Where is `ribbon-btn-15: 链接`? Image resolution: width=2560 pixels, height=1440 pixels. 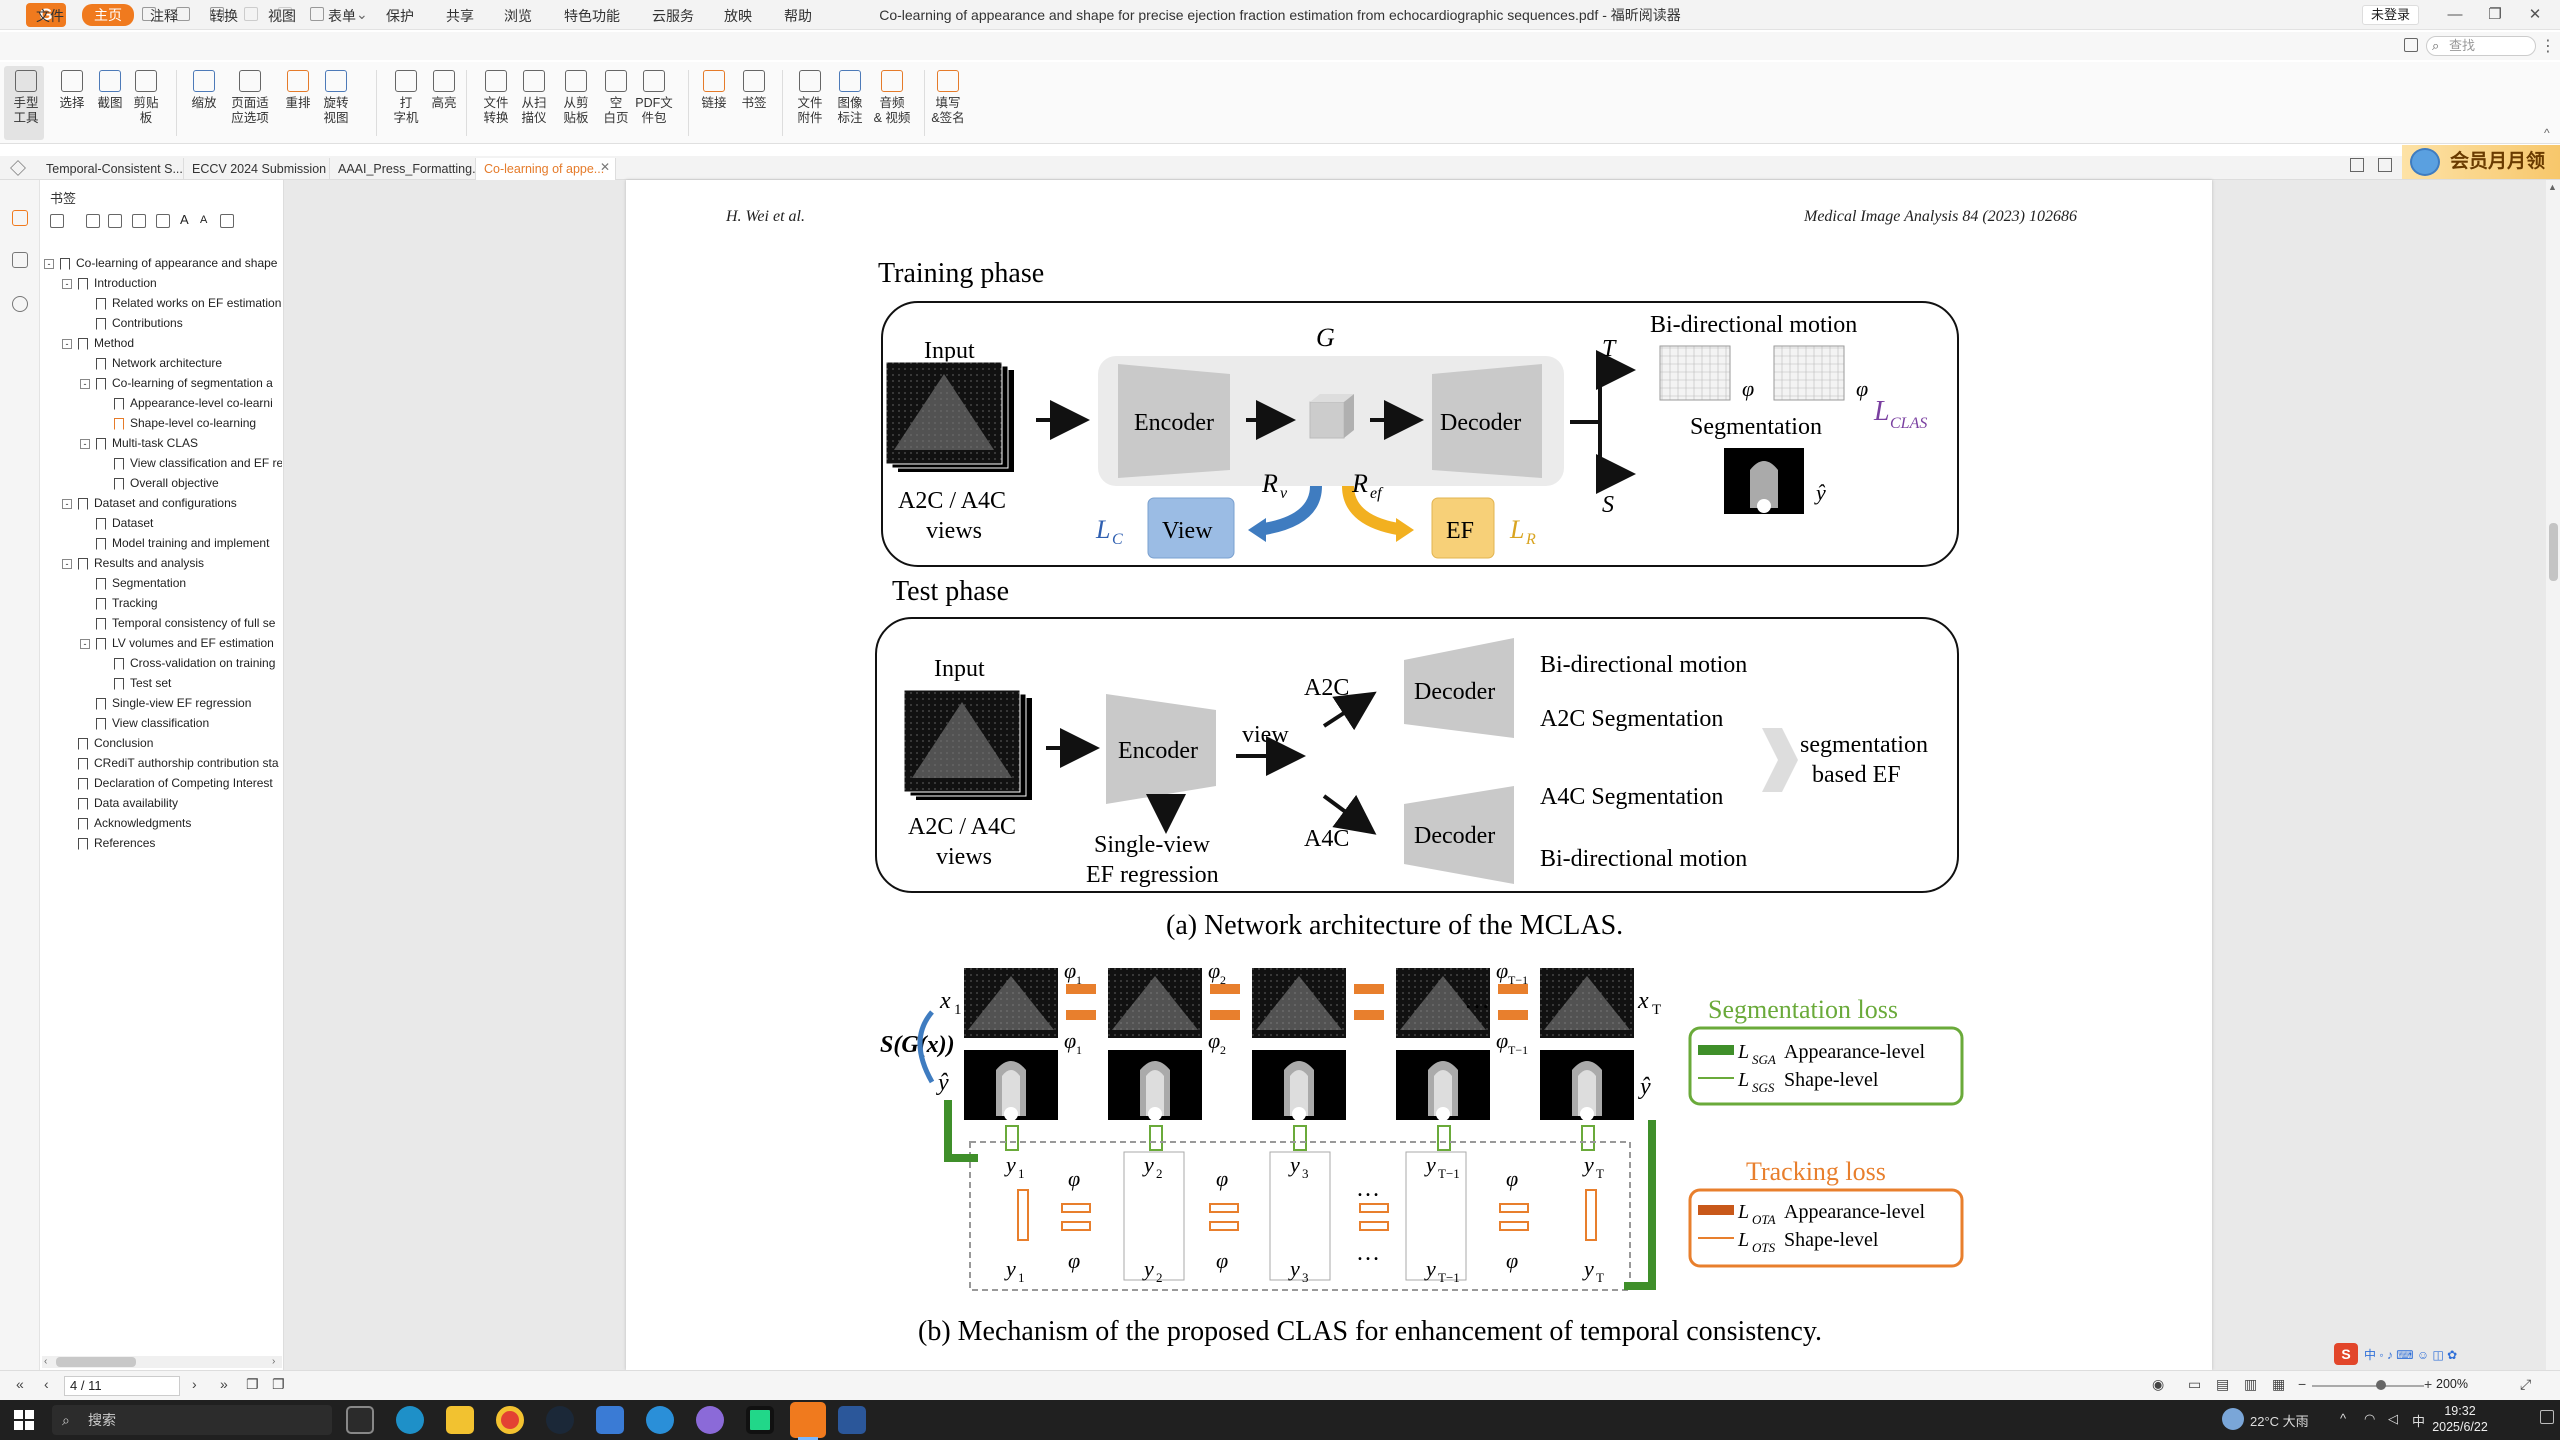
ribbon-btn-15: 链接 is located at coordinates (714, 90).